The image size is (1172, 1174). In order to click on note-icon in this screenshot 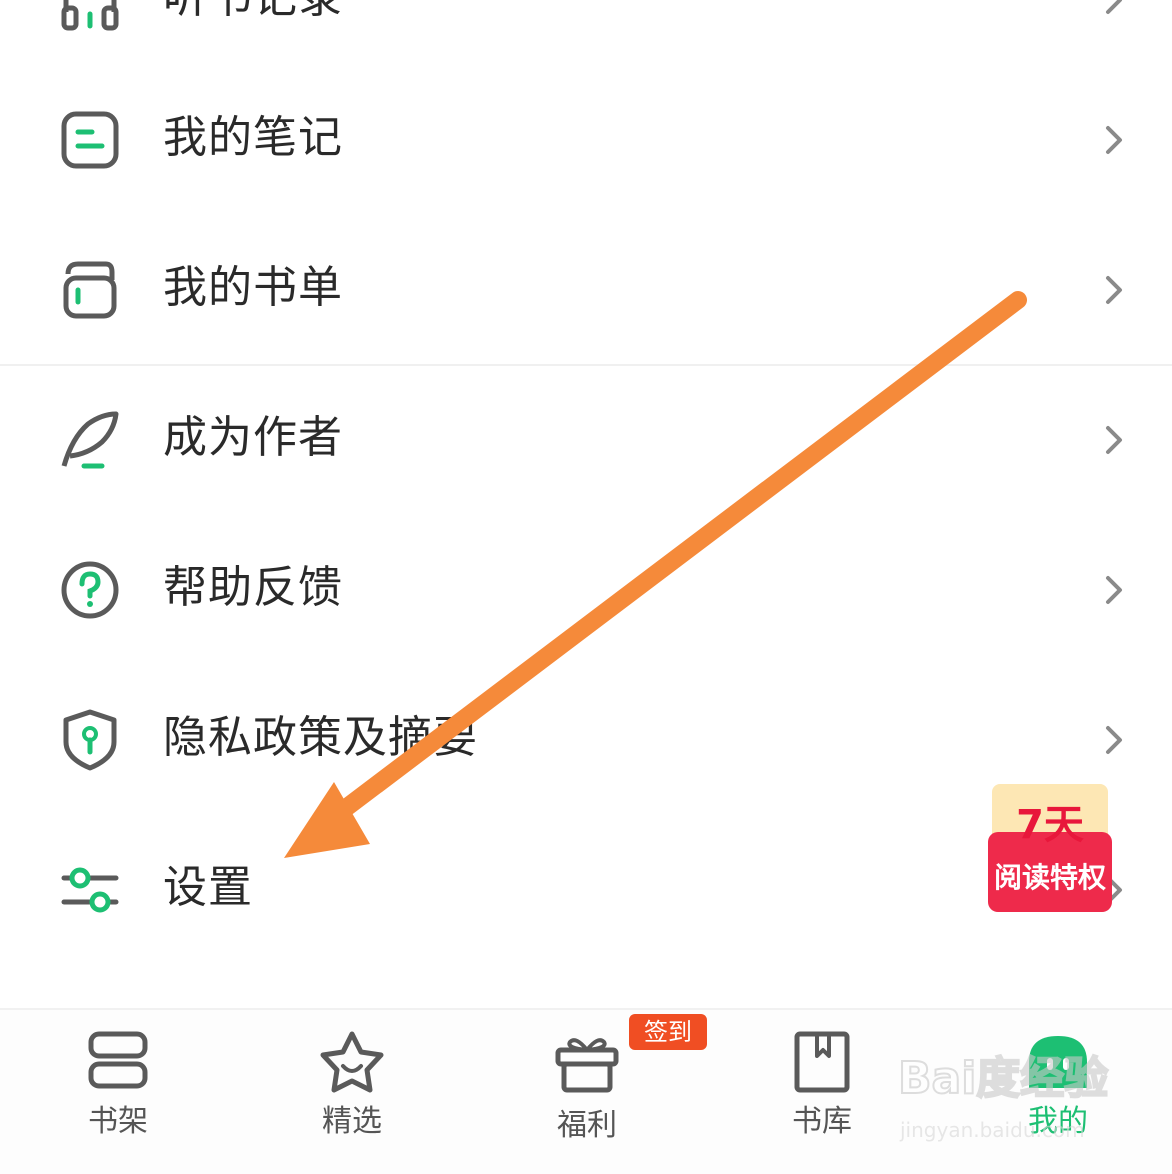, I will do `click(90, 140)`.